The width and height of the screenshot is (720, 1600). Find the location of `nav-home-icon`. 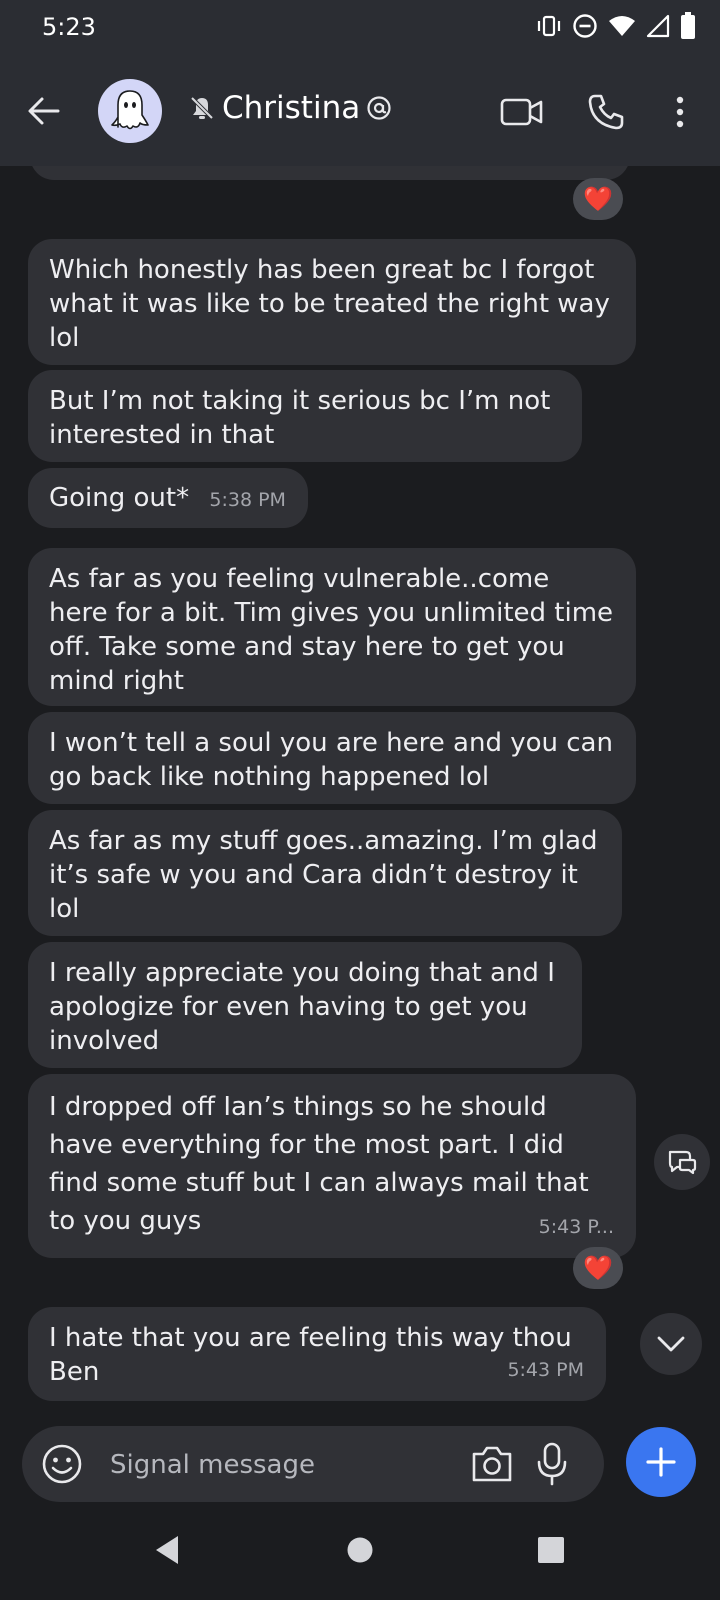

nav-home-icon is located at coordinates (360, 1550).